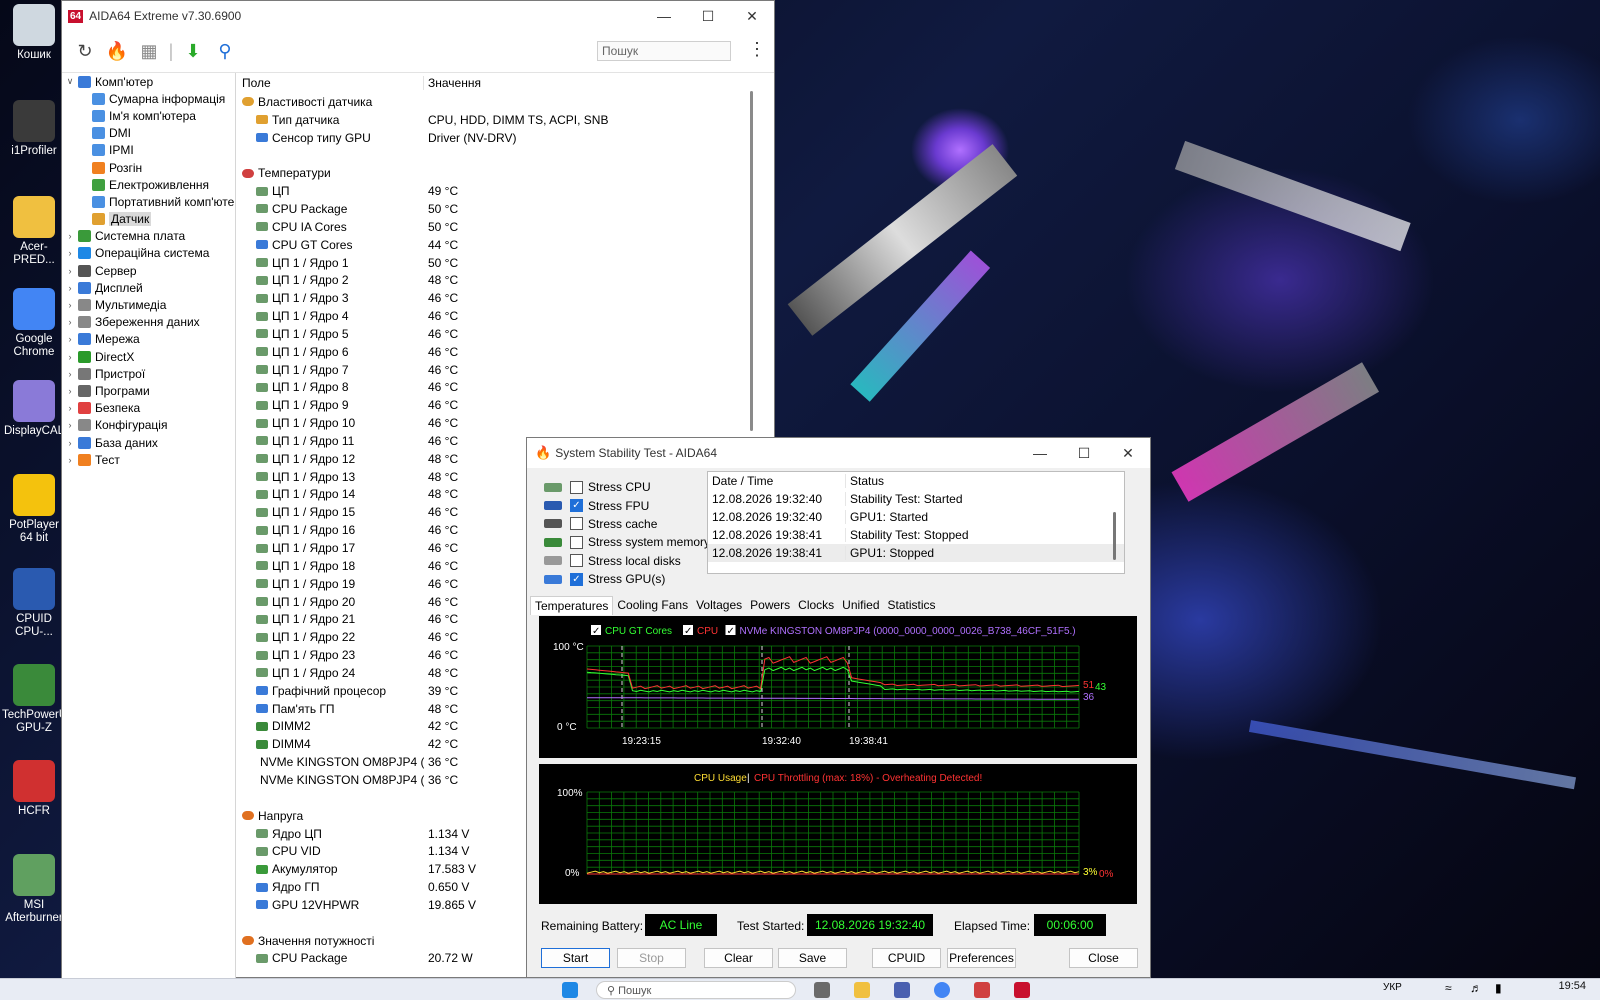  I want to click on section-header: Властивості датчика, so click(503, 102).